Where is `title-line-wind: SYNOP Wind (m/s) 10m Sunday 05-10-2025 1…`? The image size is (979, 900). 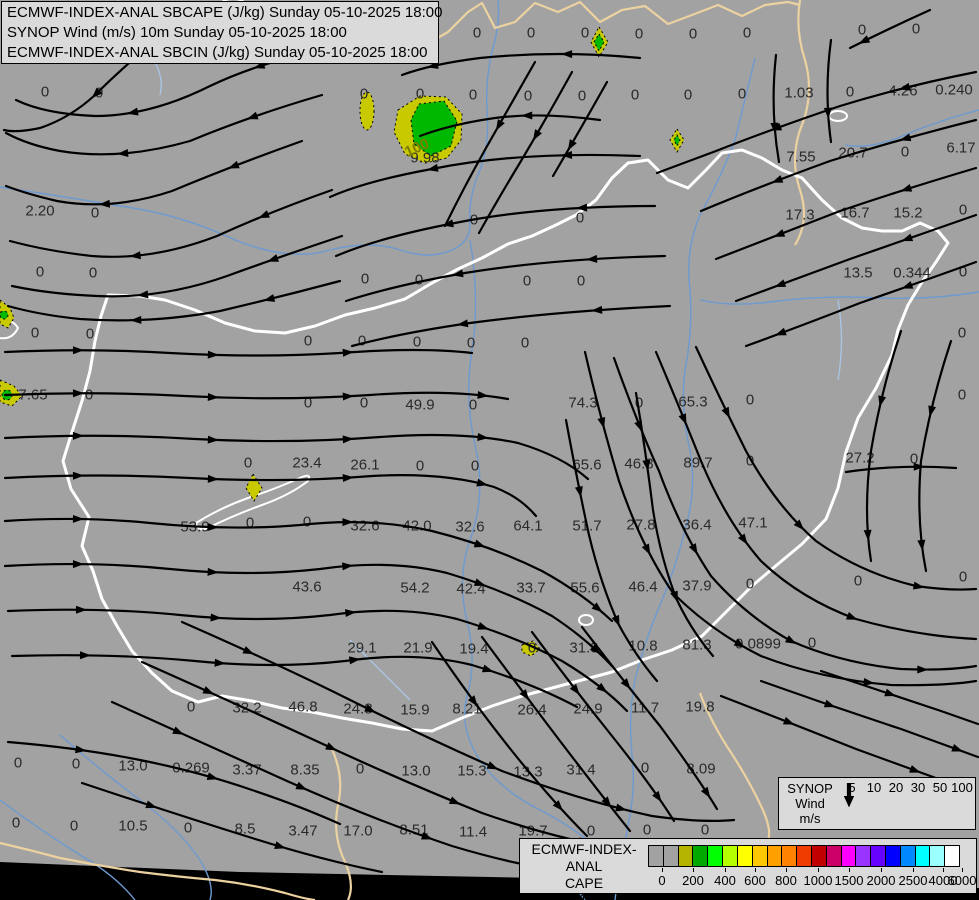
title-line-wind: SYNOP Wind (m/s) 10m Sunday 05-10-2025 1… is located at coordinates (177, 32).